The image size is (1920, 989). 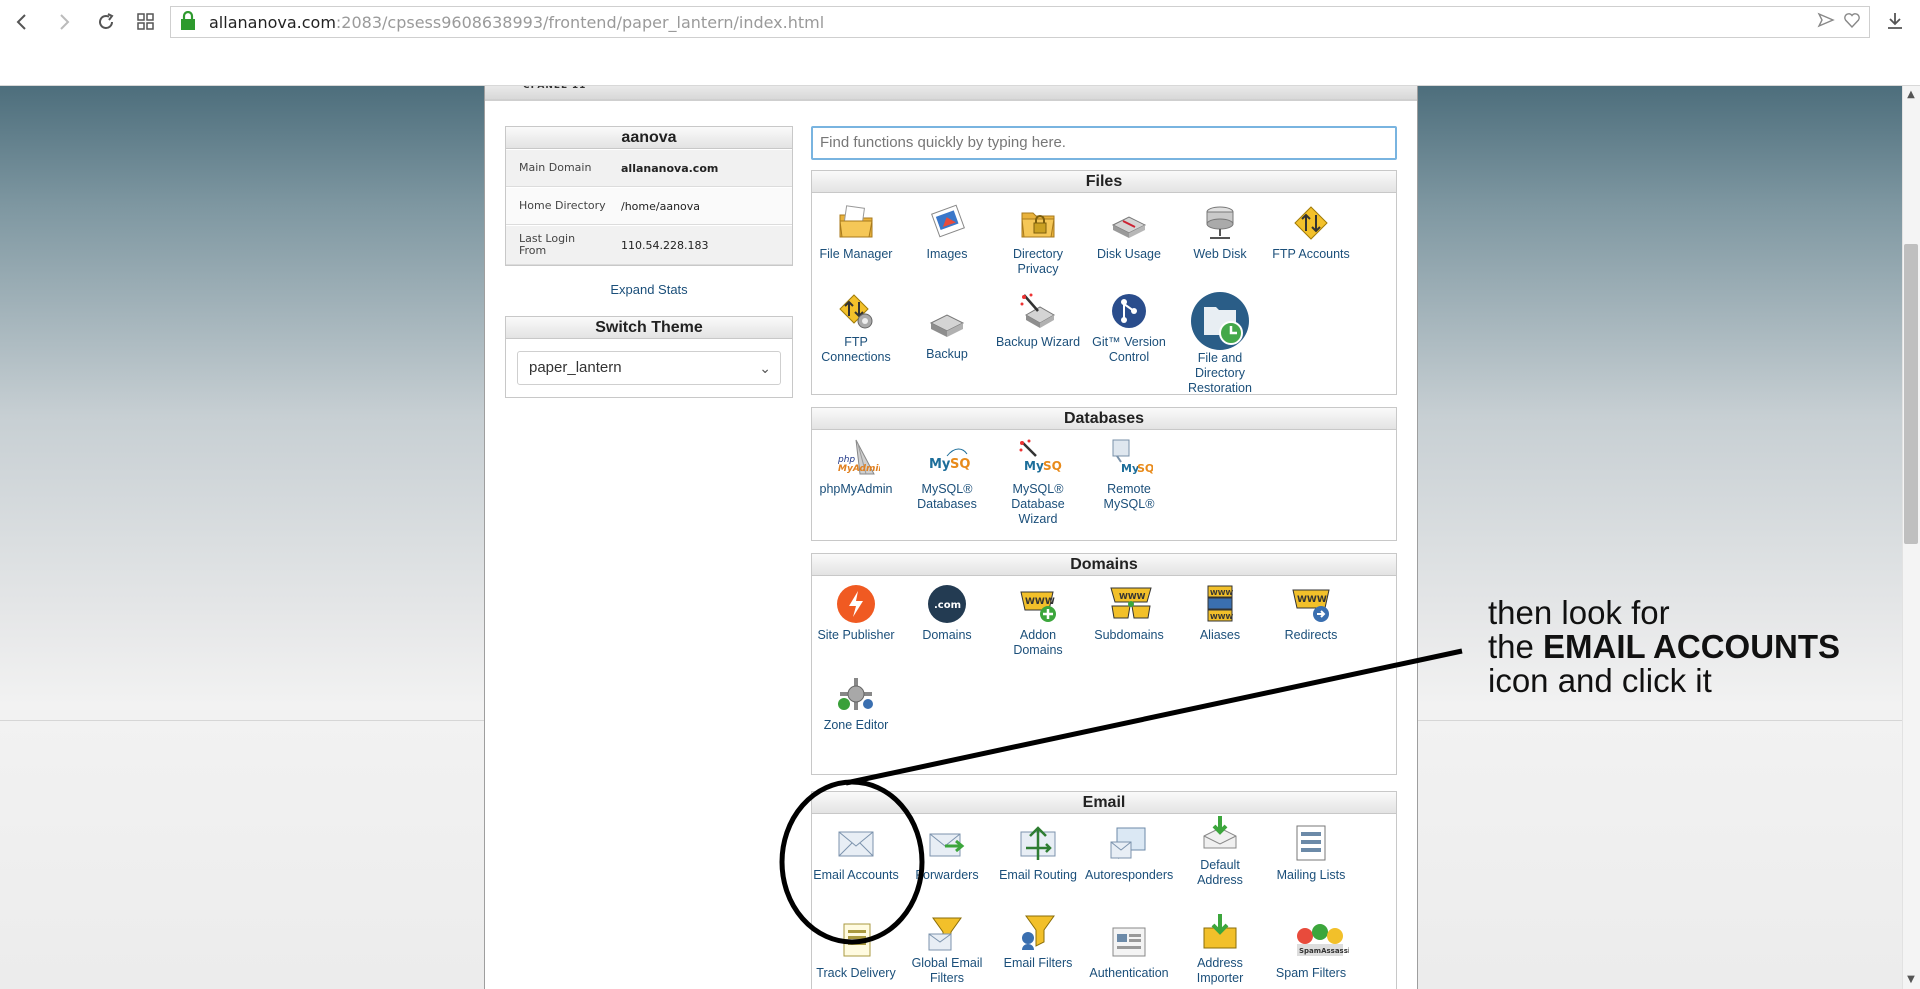 What do you see at coordinates (1104, 143) in the screenshot?
I see `search-input: Find functions quickly by typing here.` at bounding box center [1104, 143].